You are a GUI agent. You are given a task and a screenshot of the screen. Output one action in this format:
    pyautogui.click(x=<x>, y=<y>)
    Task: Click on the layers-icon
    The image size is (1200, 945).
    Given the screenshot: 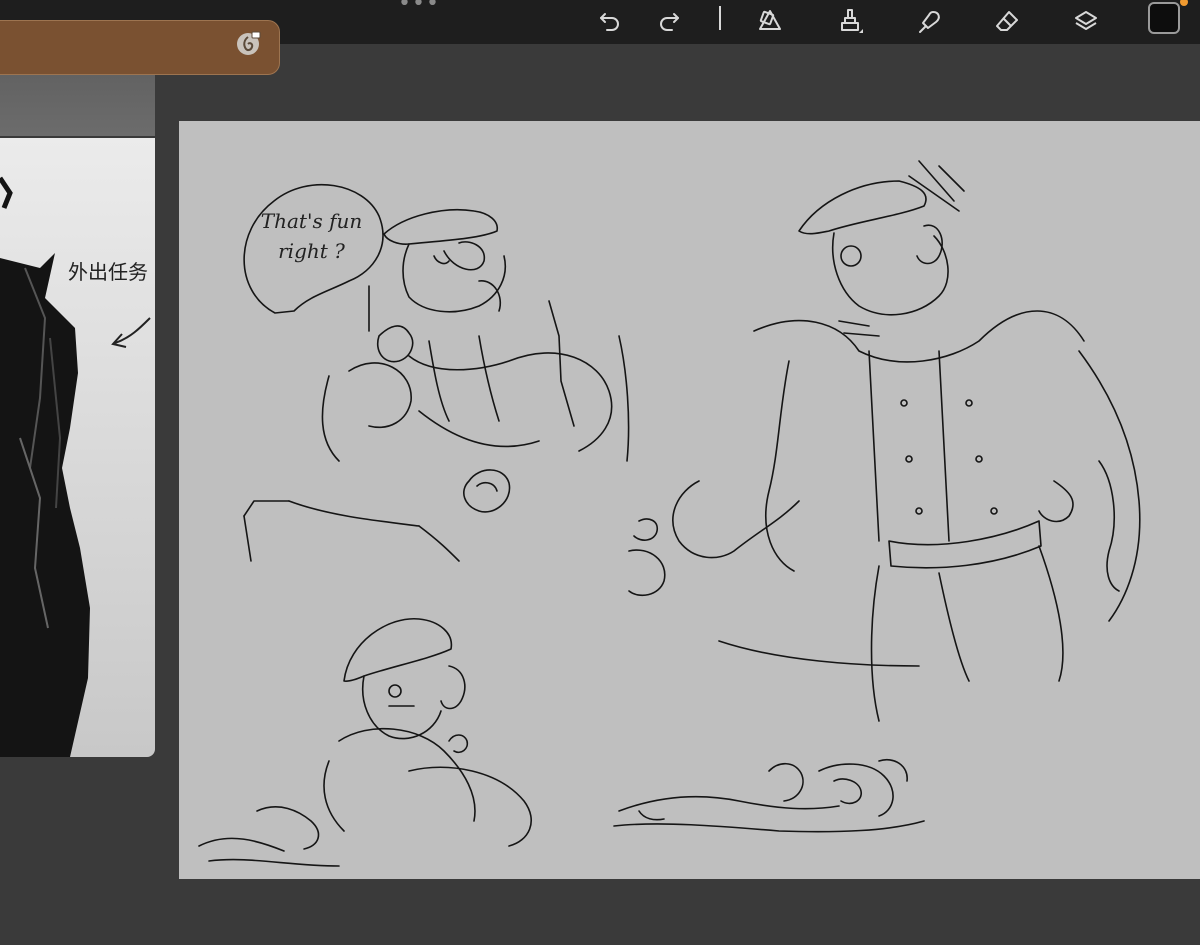 What is the action you would take?
    pyautogui.click(x=1086, y=21)
    